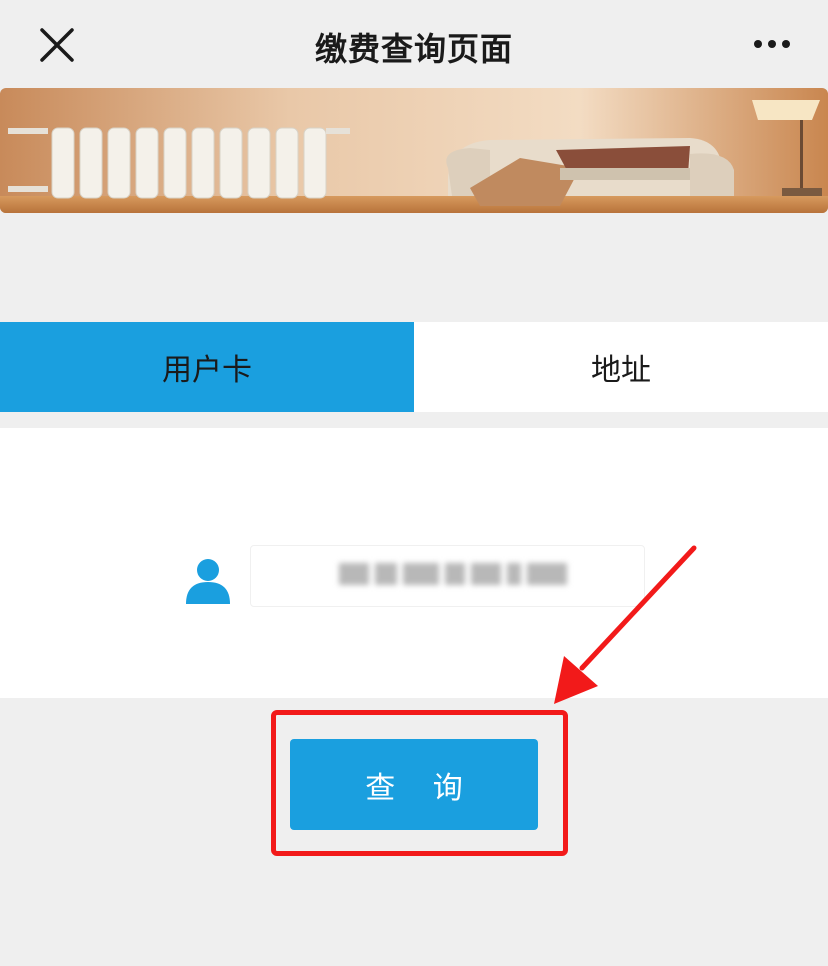 This screenshot has height=966, width=828. I want to click on user-icon, so click(208, 581).